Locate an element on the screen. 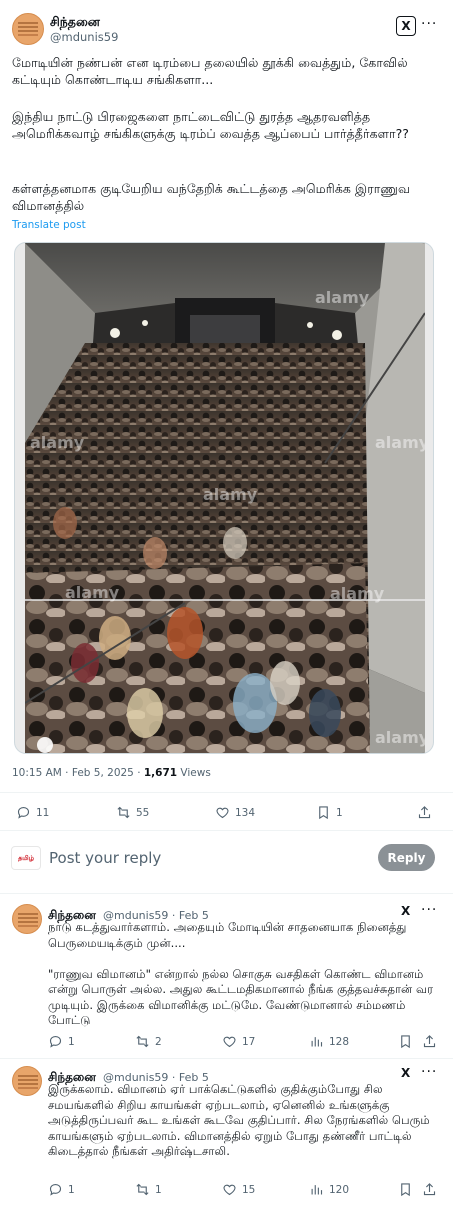 The width and height of the screenshot is (453, 1208). reply-1-reply-count: 1 is located at coordinates (71, 1041).